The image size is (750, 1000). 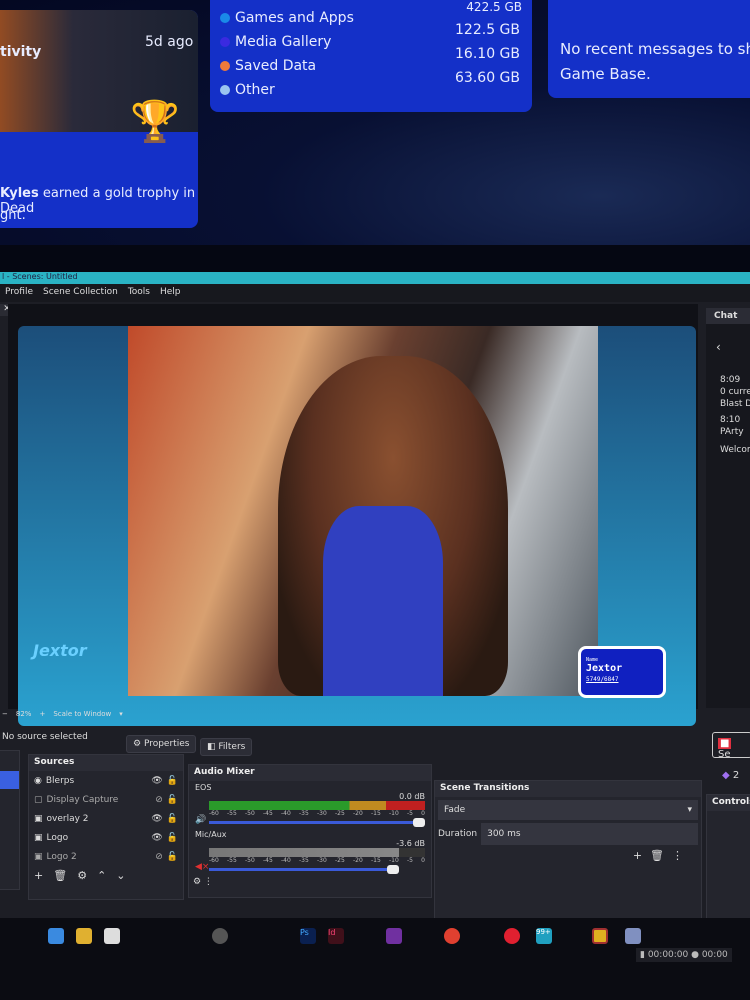 What do you see at coordinates (159, 799) in the screenshot?
I see `eye-hidden-icon: ⊘` at bounding box center [159, 799].